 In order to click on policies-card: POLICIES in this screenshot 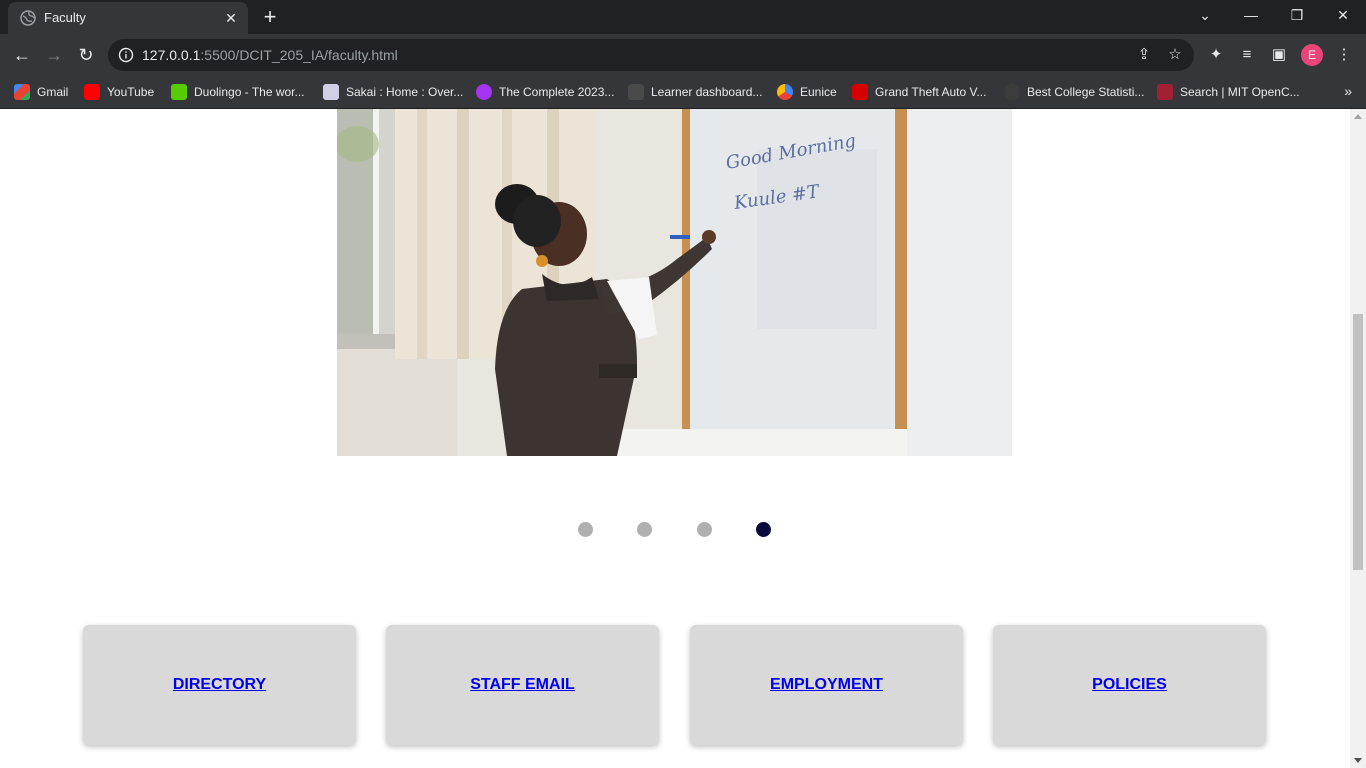, I will do `click(1129, 685)`.